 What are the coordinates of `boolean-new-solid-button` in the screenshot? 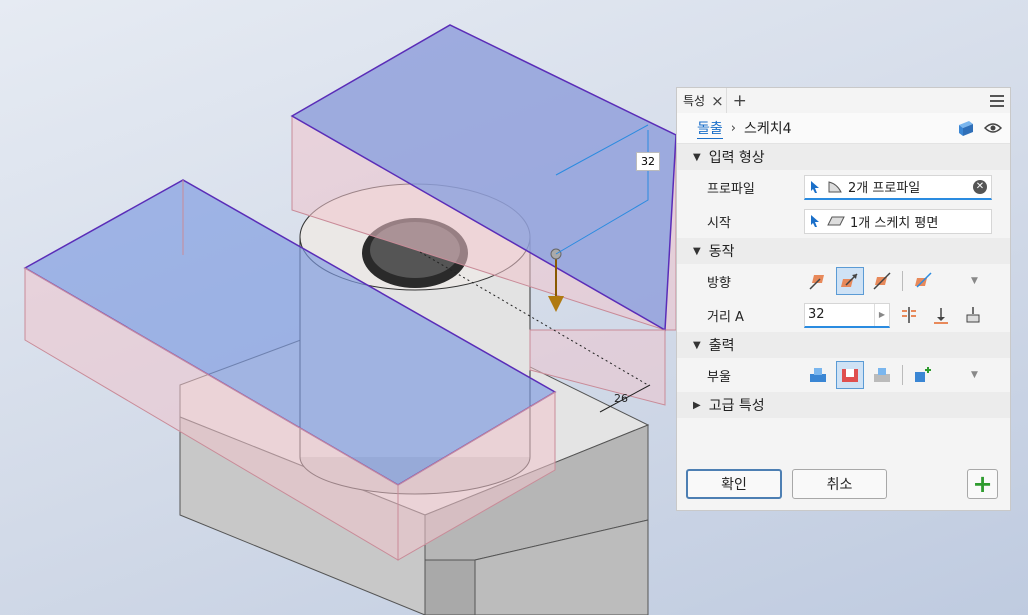 It's located at (923, 375).